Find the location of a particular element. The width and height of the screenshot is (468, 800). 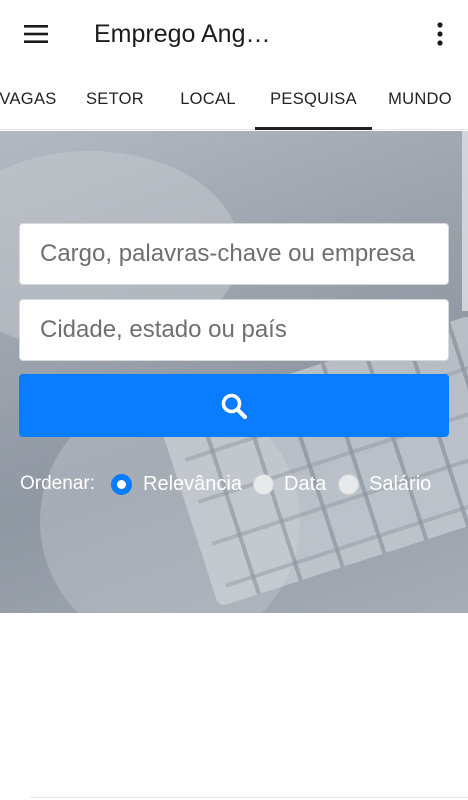

location-input is located at coordinates (234, 330).